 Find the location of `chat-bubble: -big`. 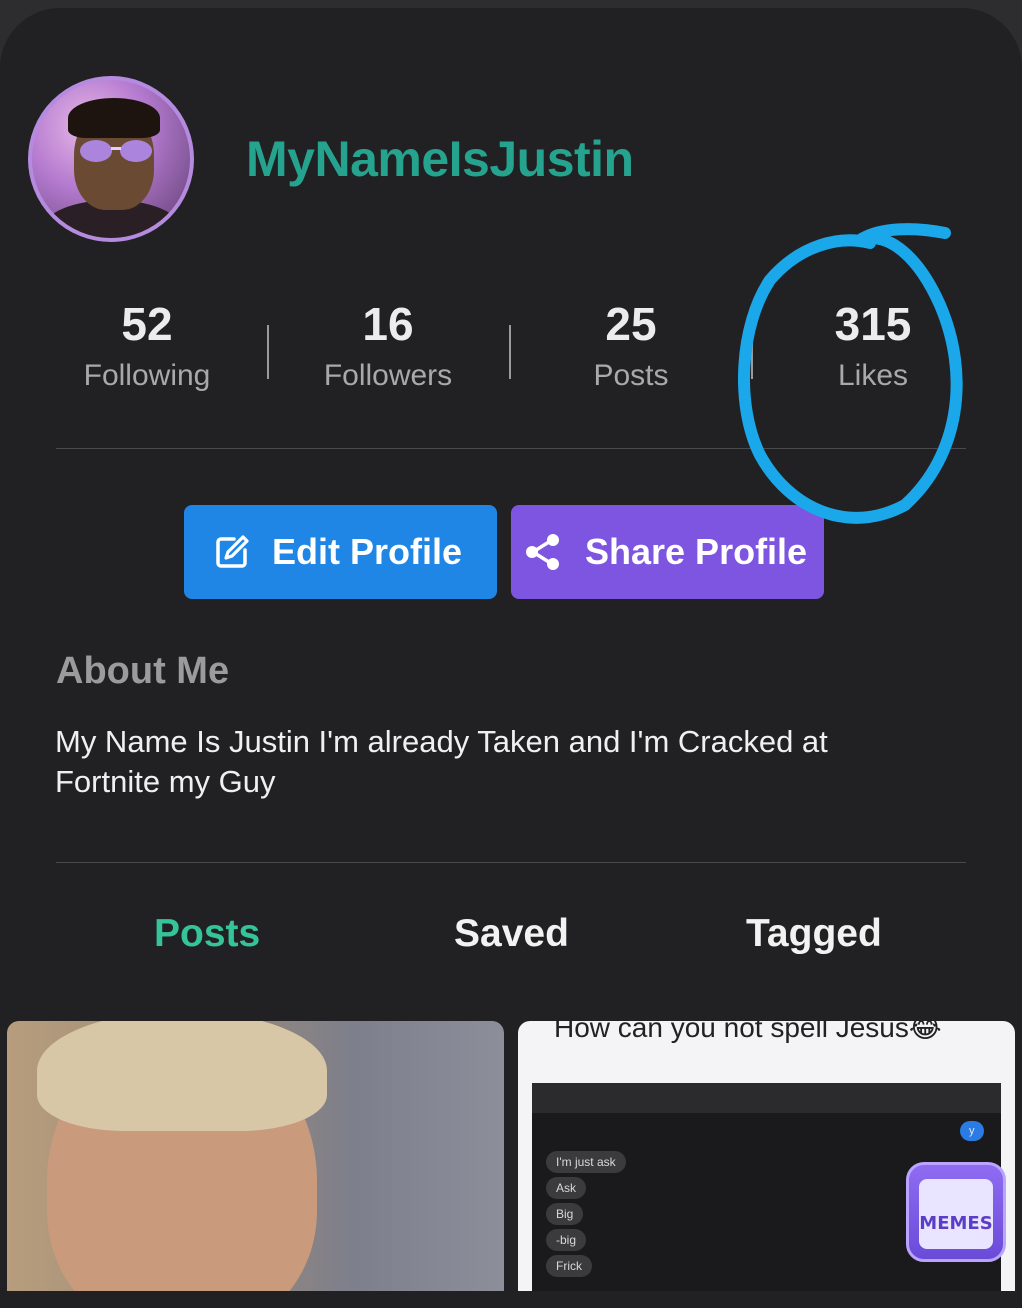

chat-bubble: -big is located at coordinates (566, 1240).